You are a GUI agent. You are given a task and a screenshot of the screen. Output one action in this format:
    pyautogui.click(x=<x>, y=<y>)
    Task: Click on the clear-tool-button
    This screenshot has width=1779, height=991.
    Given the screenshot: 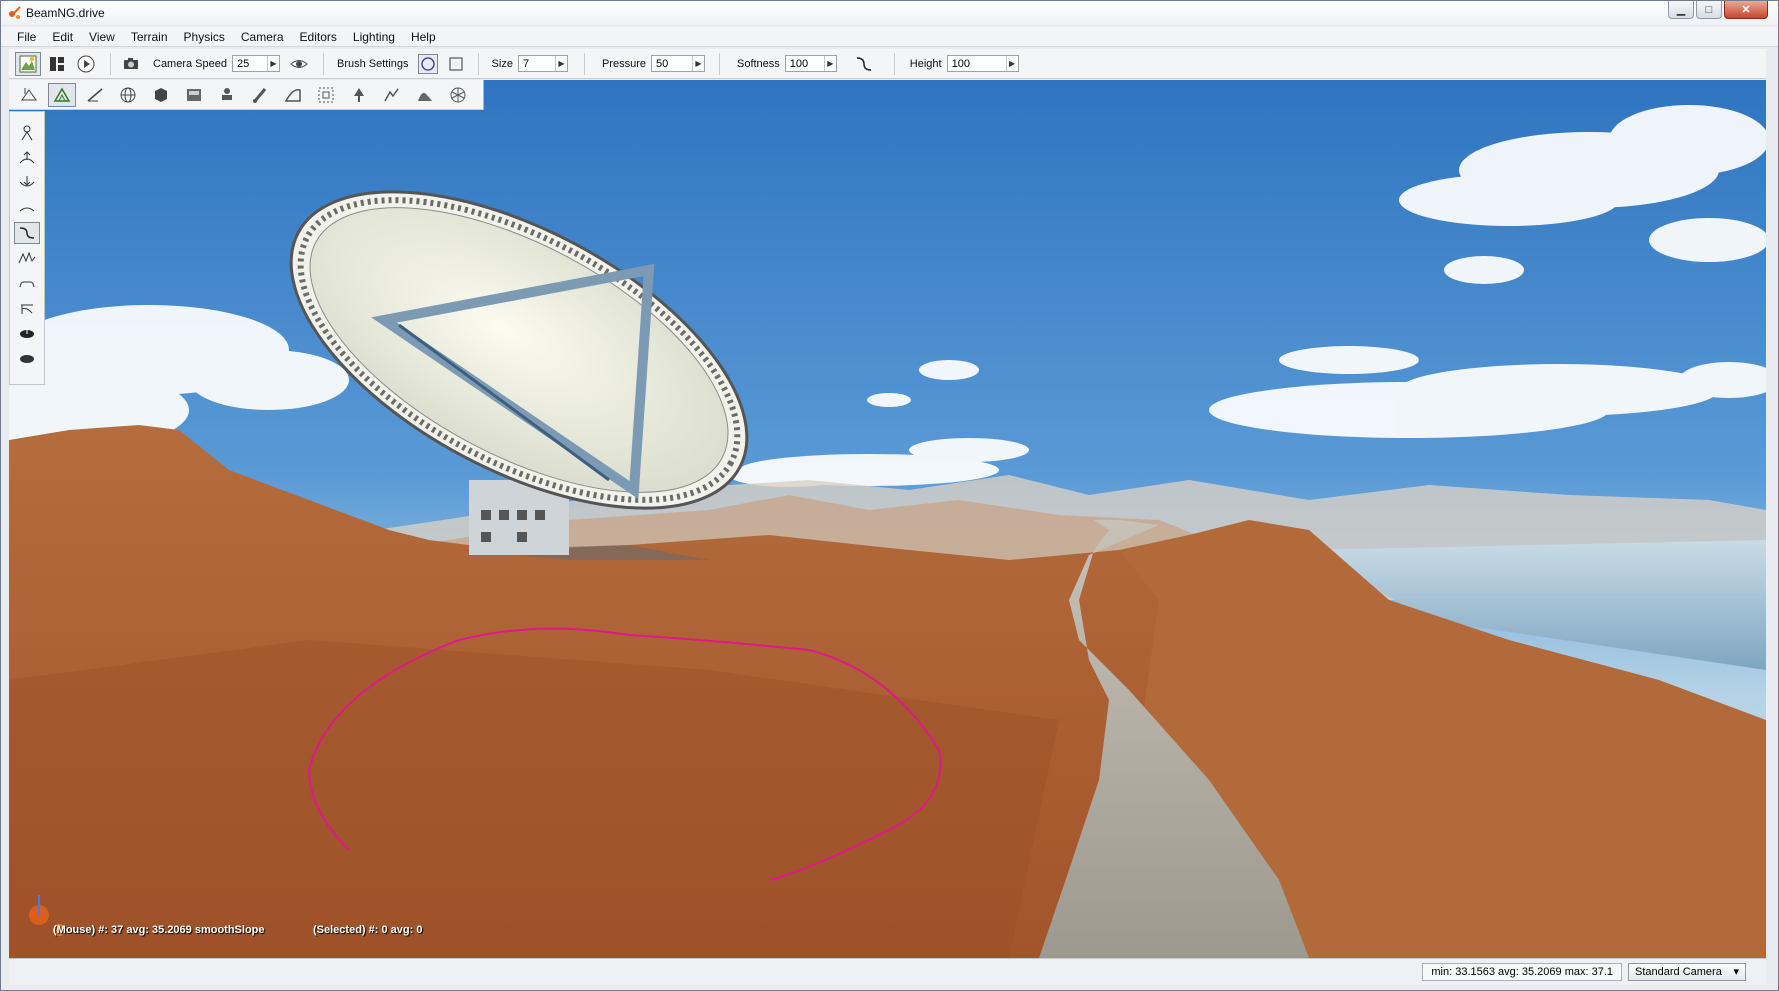 What is the action you would take?
    pyautogui.click(x=27, y=308)
    